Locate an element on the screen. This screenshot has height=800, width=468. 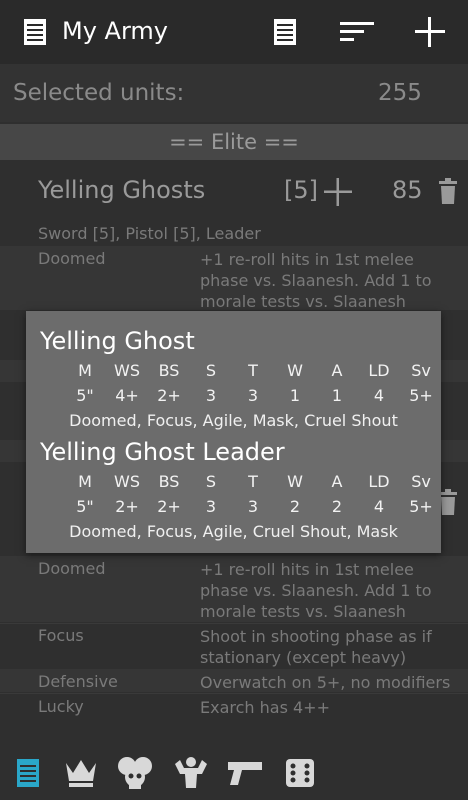
section-header: == Elite == is located at coordinates (234, 142).